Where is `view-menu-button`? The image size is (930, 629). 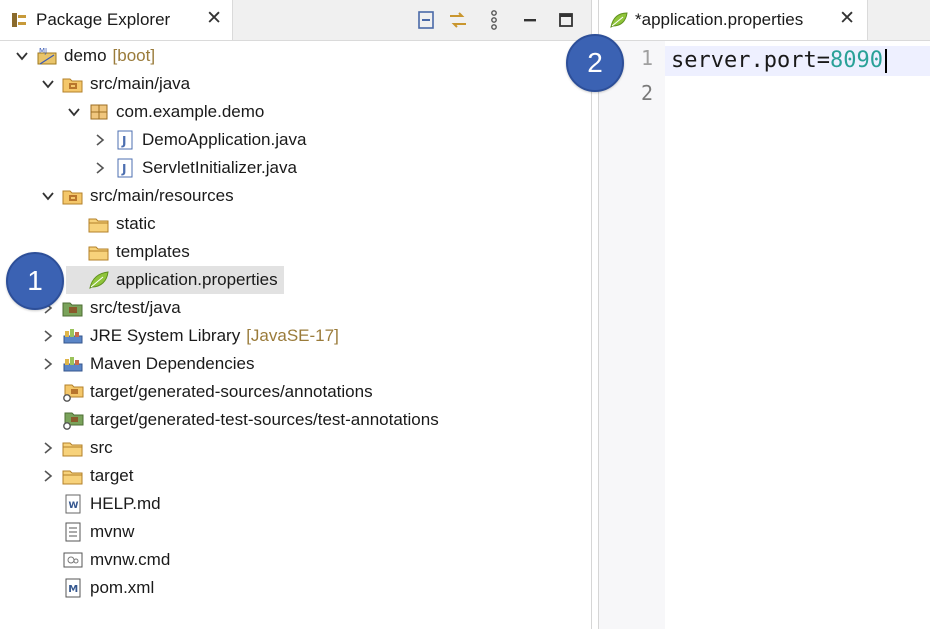 view-menu-button is located at coordinates (494, 20).